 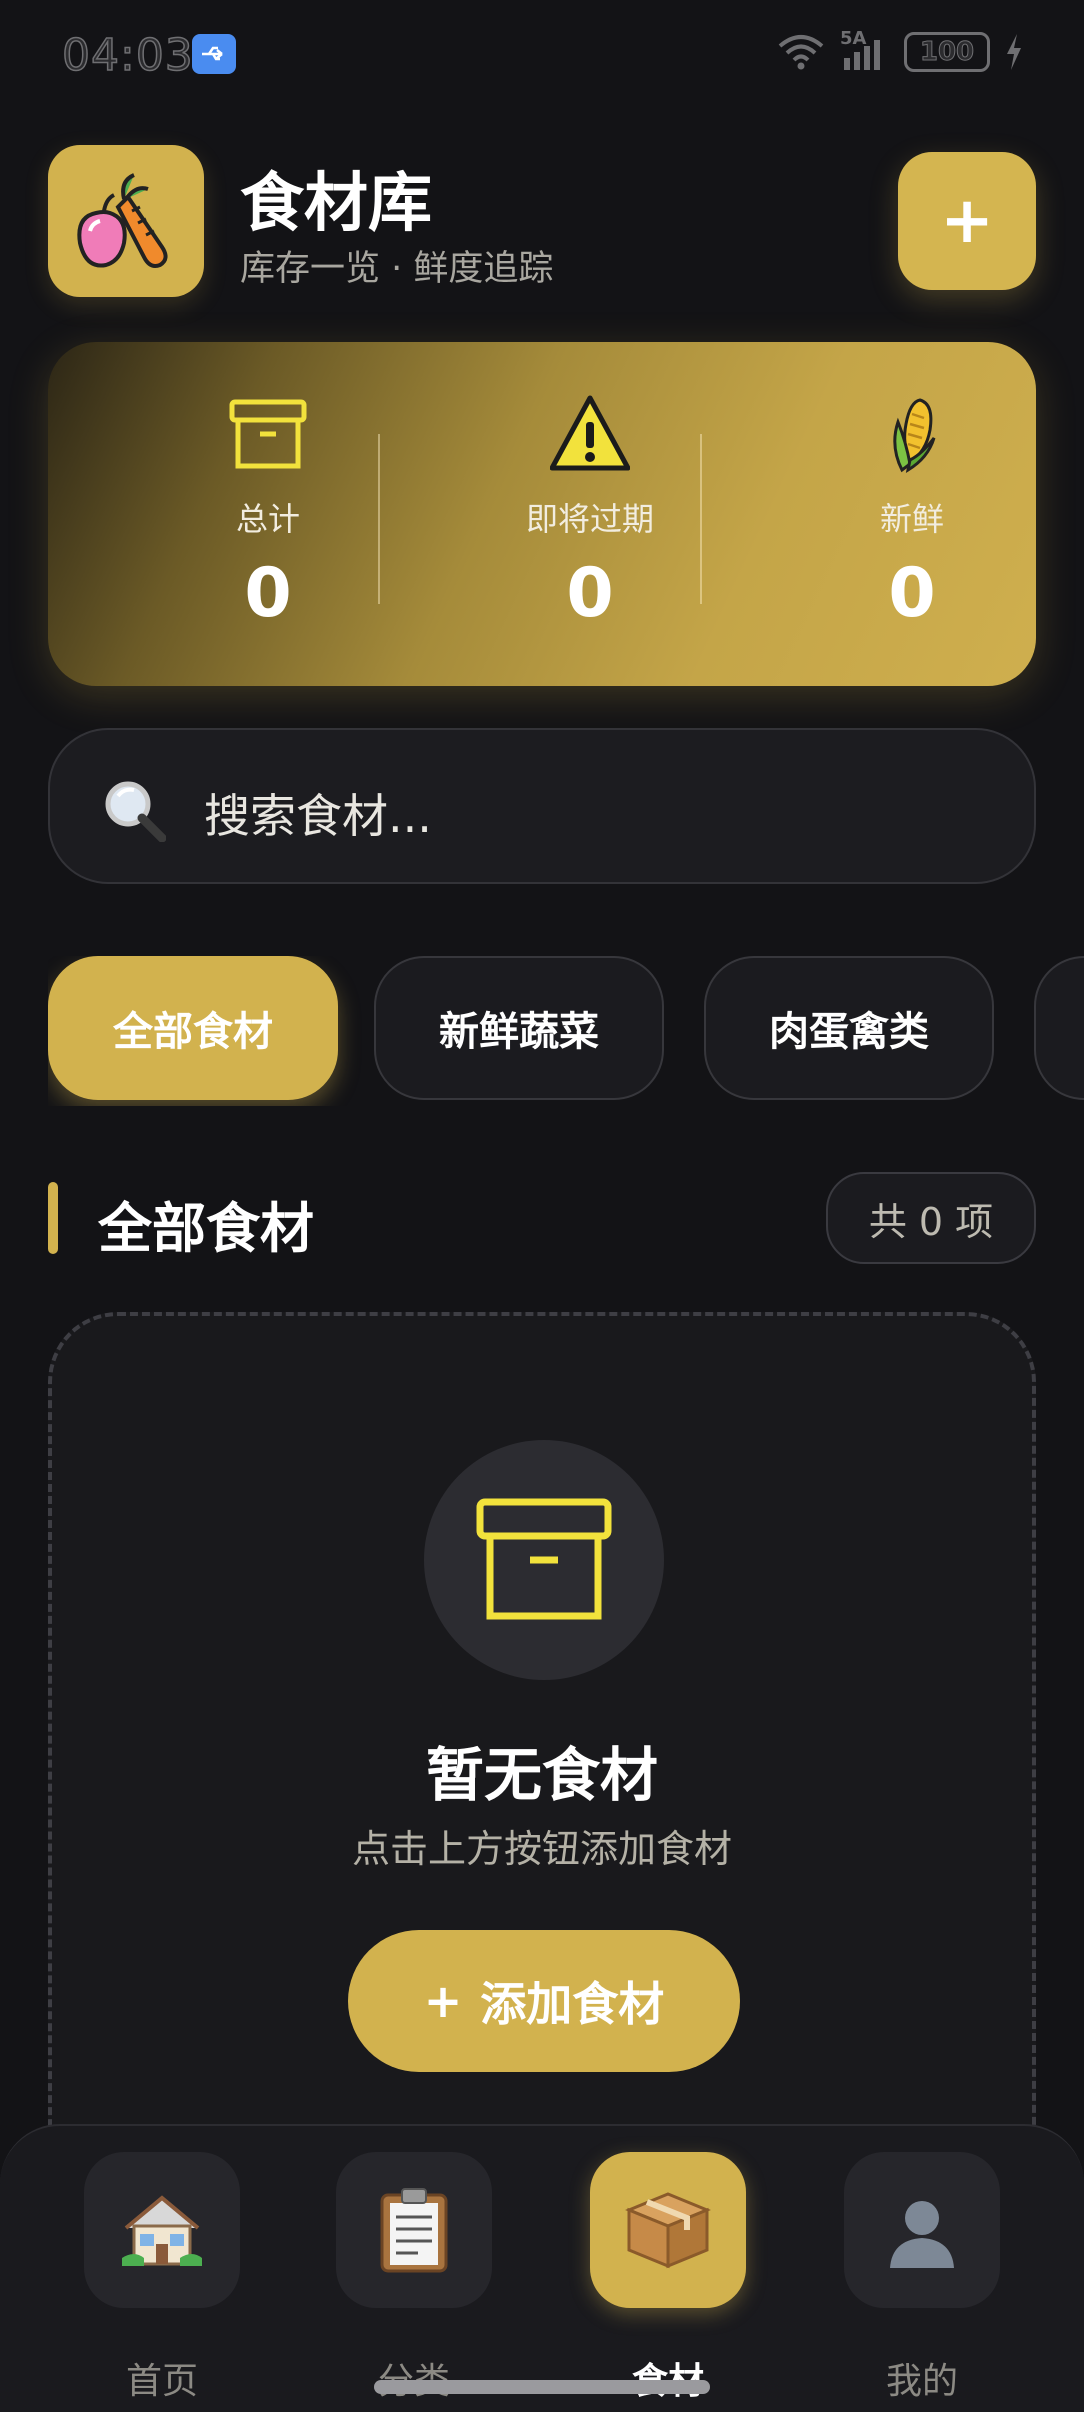 I want to click on nav-label: 分类, so click(x=414, y=2378).